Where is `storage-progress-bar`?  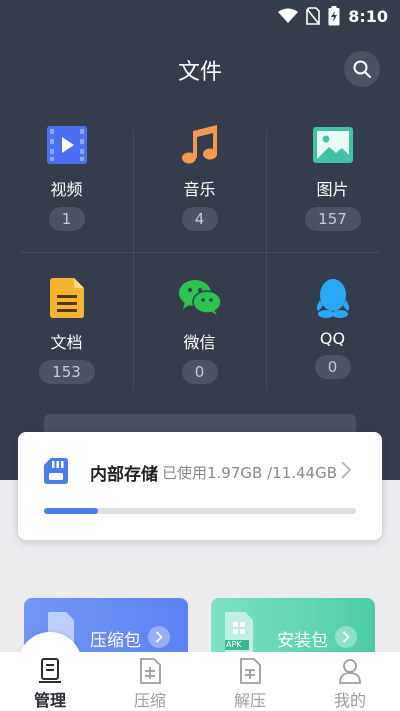 storage-progress-bar is located at coordinates (200, 511).